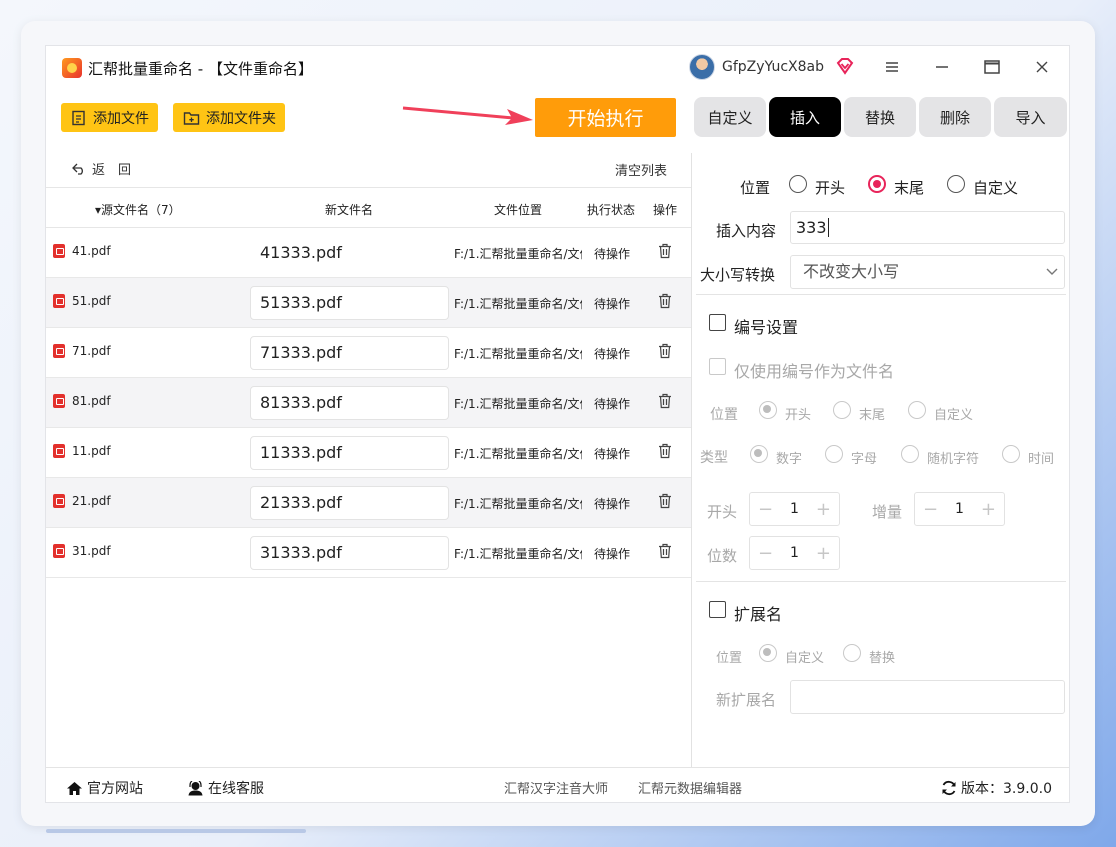 The height and width of the screenshot is (847, 1116). I want to click on tab-replace: 替换, so click(880, 117).